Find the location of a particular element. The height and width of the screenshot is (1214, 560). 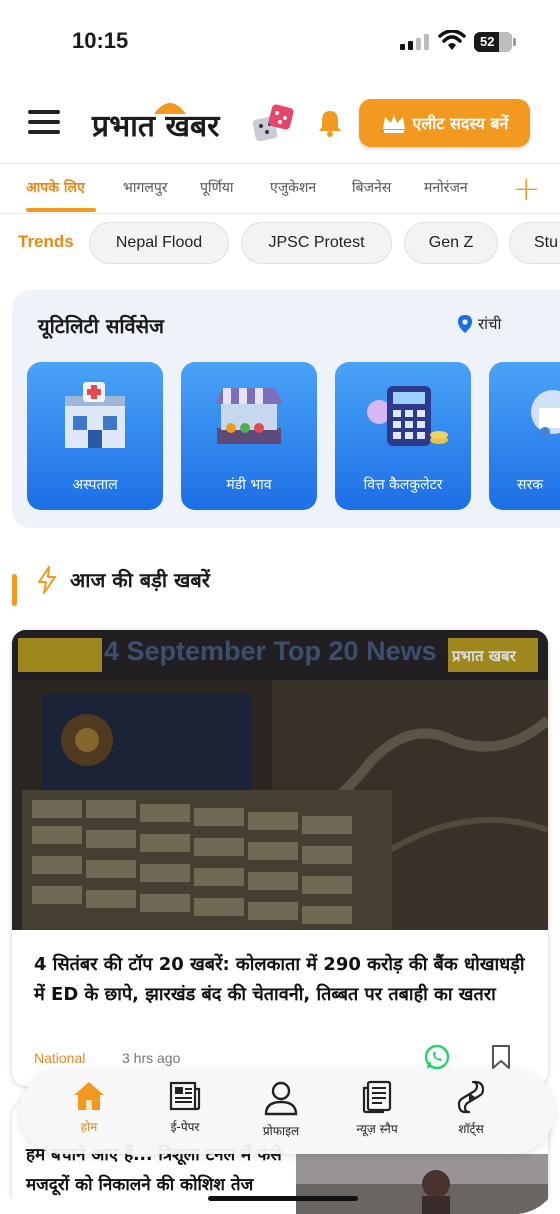

section-accent-bar is located at coordinates (14, 590).